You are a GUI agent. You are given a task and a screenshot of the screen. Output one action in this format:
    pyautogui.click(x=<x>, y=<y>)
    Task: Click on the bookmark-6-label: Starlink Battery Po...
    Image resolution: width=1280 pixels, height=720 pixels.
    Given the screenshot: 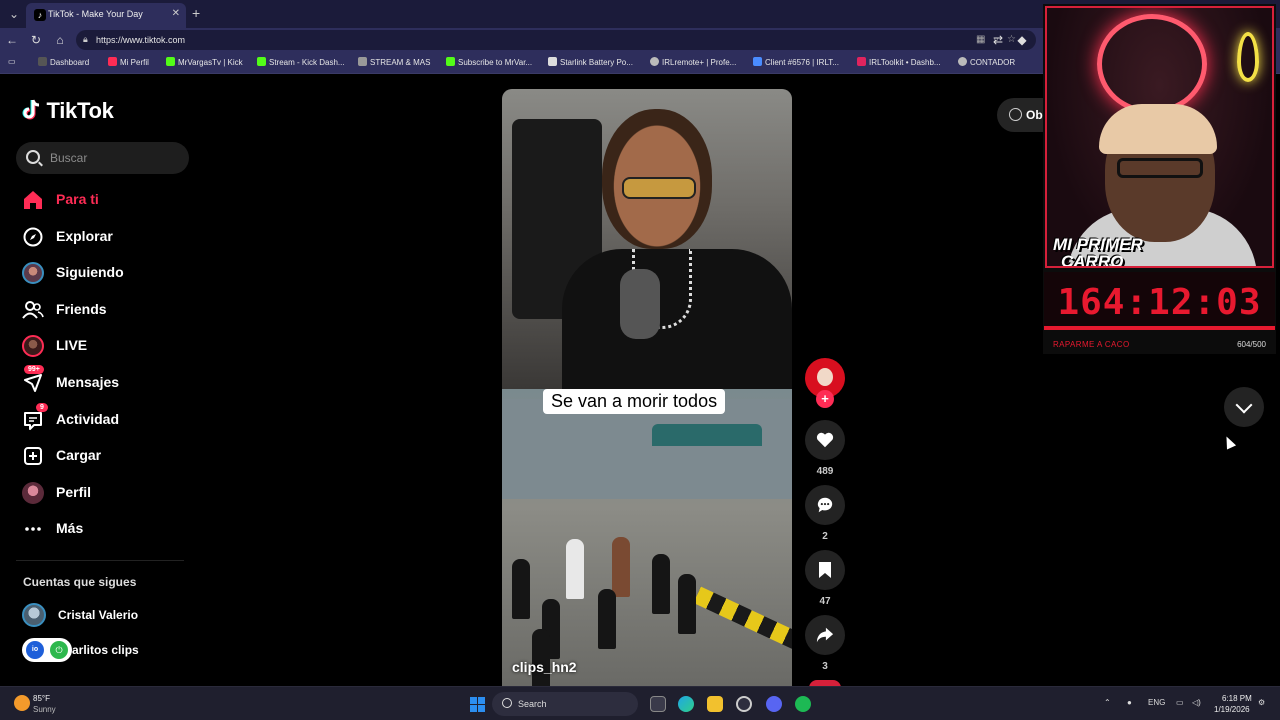 What is the action you would take?
    pyautogui.click(x=596, y=62)
    